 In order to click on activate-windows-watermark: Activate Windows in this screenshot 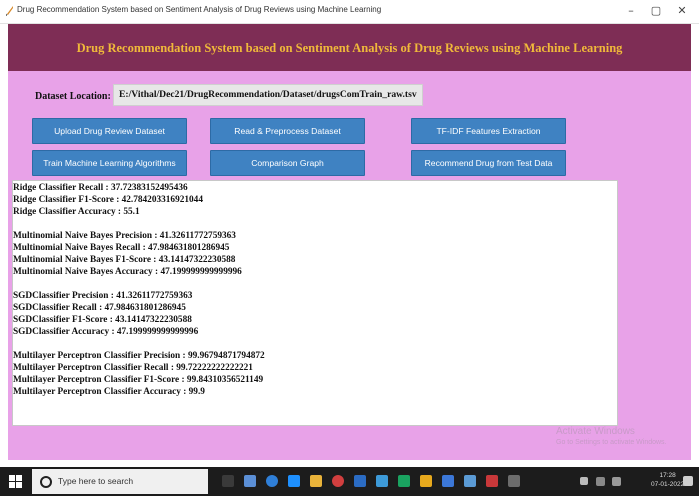, I will do `click(595, 431)`.